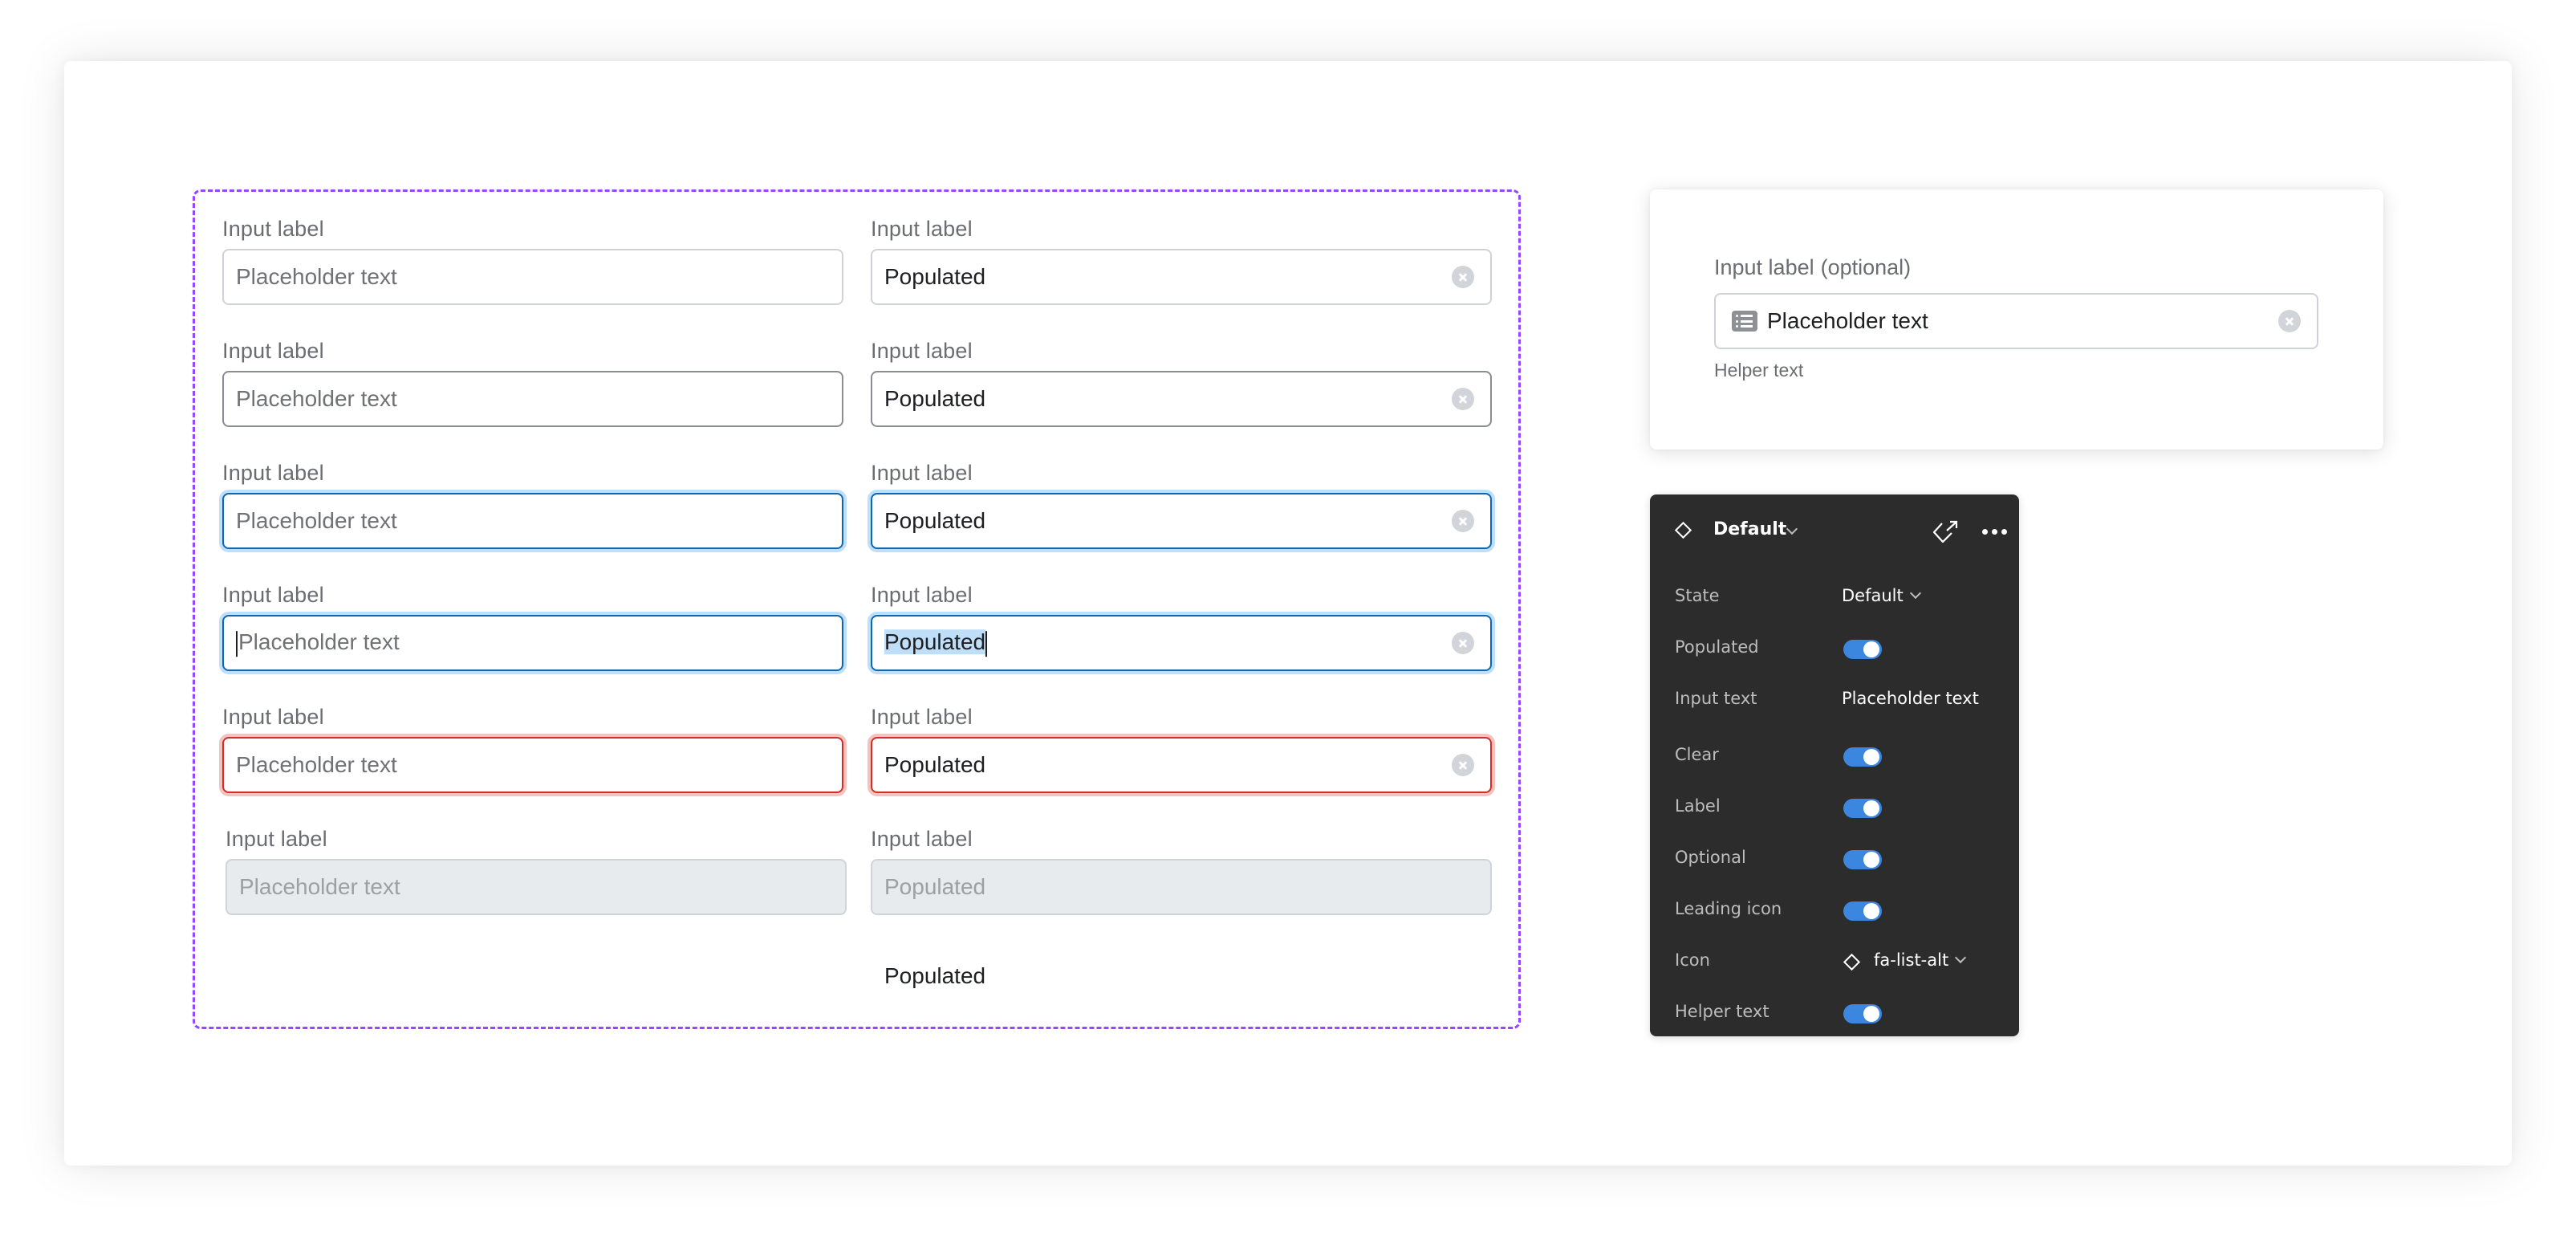 Image resolution: width=2576 pixels, height=1233 pixels. What do you see at coordinates (1947, 532) in the screenshot?
I see `go-to-main-component-icon` at bounding box center [1947, 532].